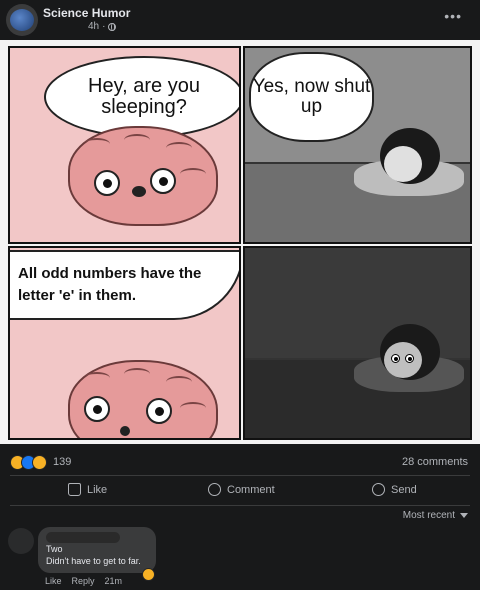  I want to click on comment-icon, so click(214, 489).